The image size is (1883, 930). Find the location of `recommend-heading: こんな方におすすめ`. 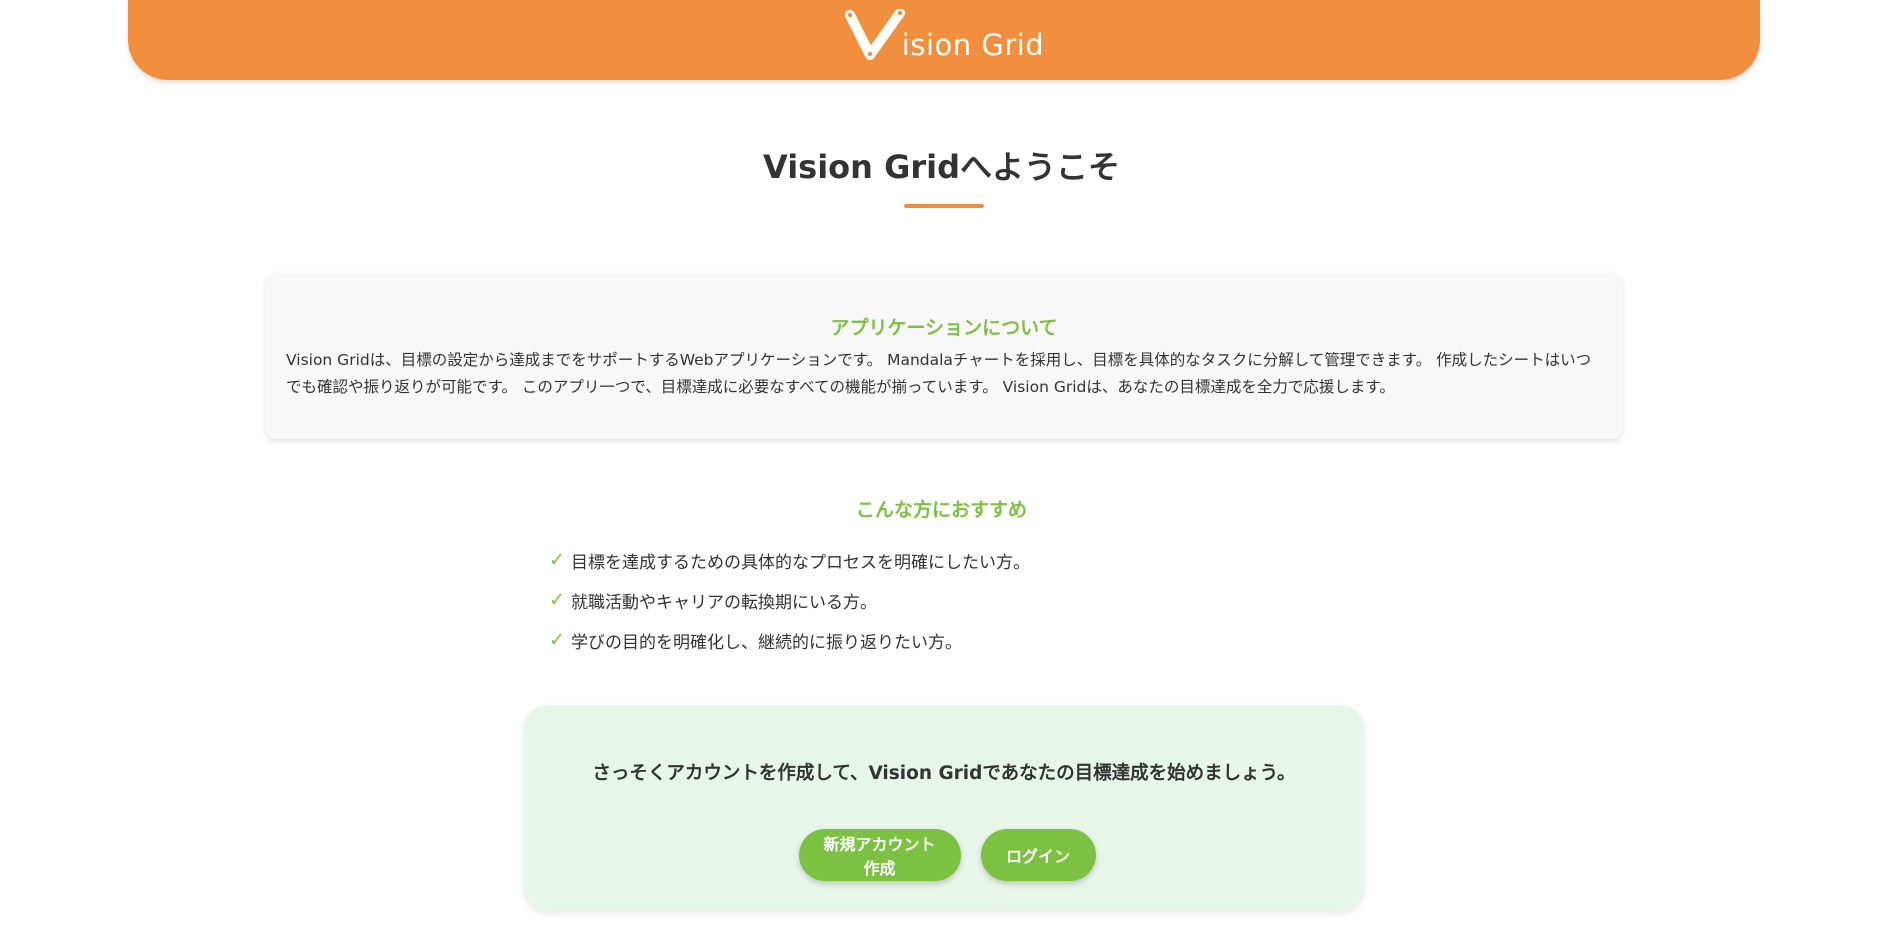

recommend-heading: こんな方におすすめ is located at coordinates (941, 510).